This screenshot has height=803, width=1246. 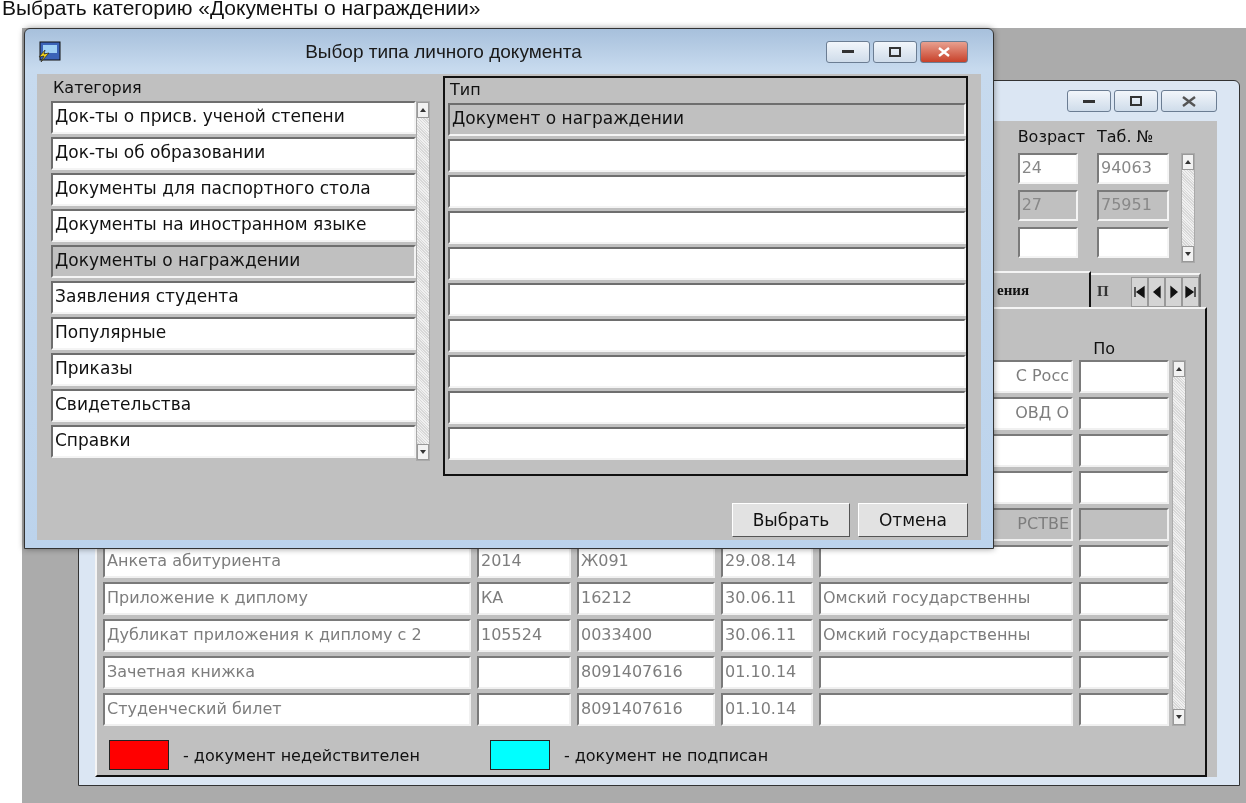 I want to click on column-header: По, so click(x=1104, y=349).